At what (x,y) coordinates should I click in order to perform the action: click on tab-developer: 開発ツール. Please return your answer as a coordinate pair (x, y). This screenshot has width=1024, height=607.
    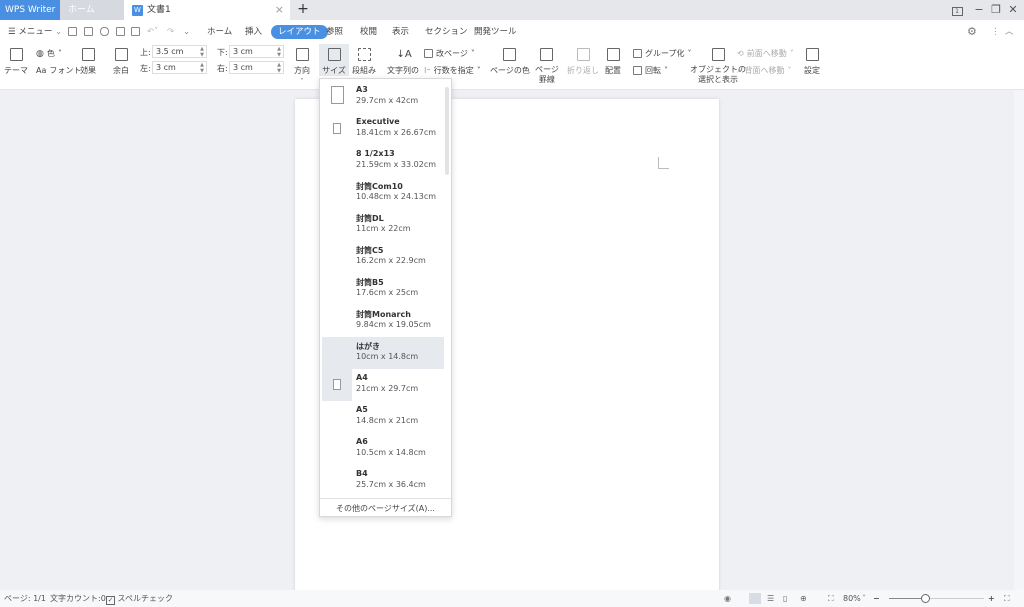
    Looking at the image, I should click on (495, 32).